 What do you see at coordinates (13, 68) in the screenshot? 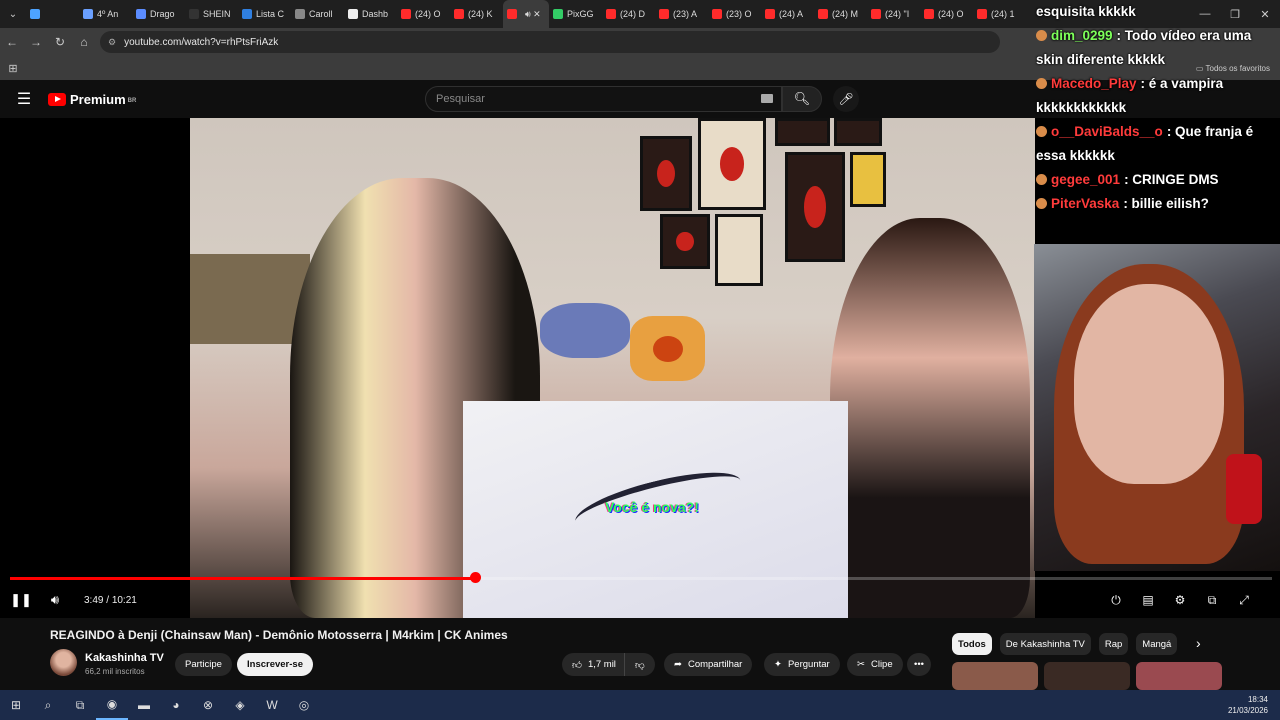
I see `apps-grid-icon: ⊞` at bounding box center [13, 68].